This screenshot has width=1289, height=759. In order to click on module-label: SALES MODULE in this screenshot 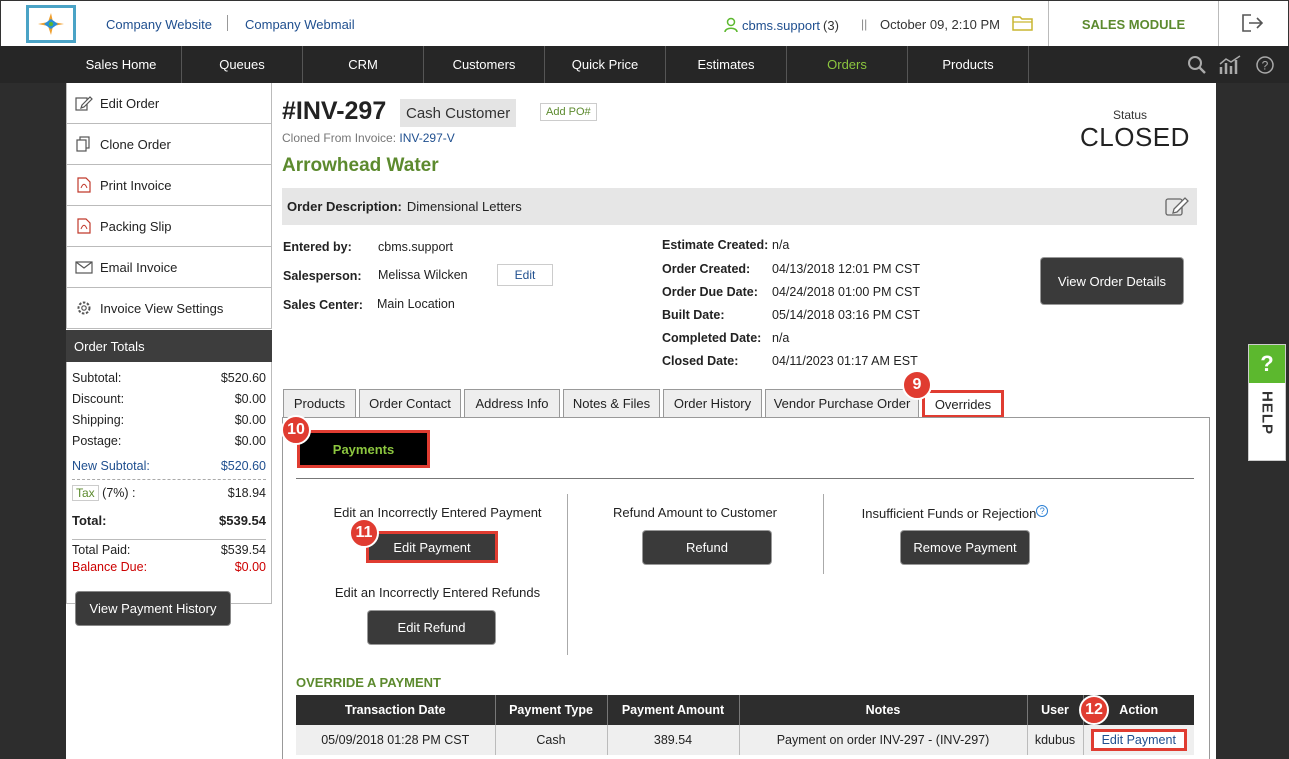, I will do `click(1133, 24)`.